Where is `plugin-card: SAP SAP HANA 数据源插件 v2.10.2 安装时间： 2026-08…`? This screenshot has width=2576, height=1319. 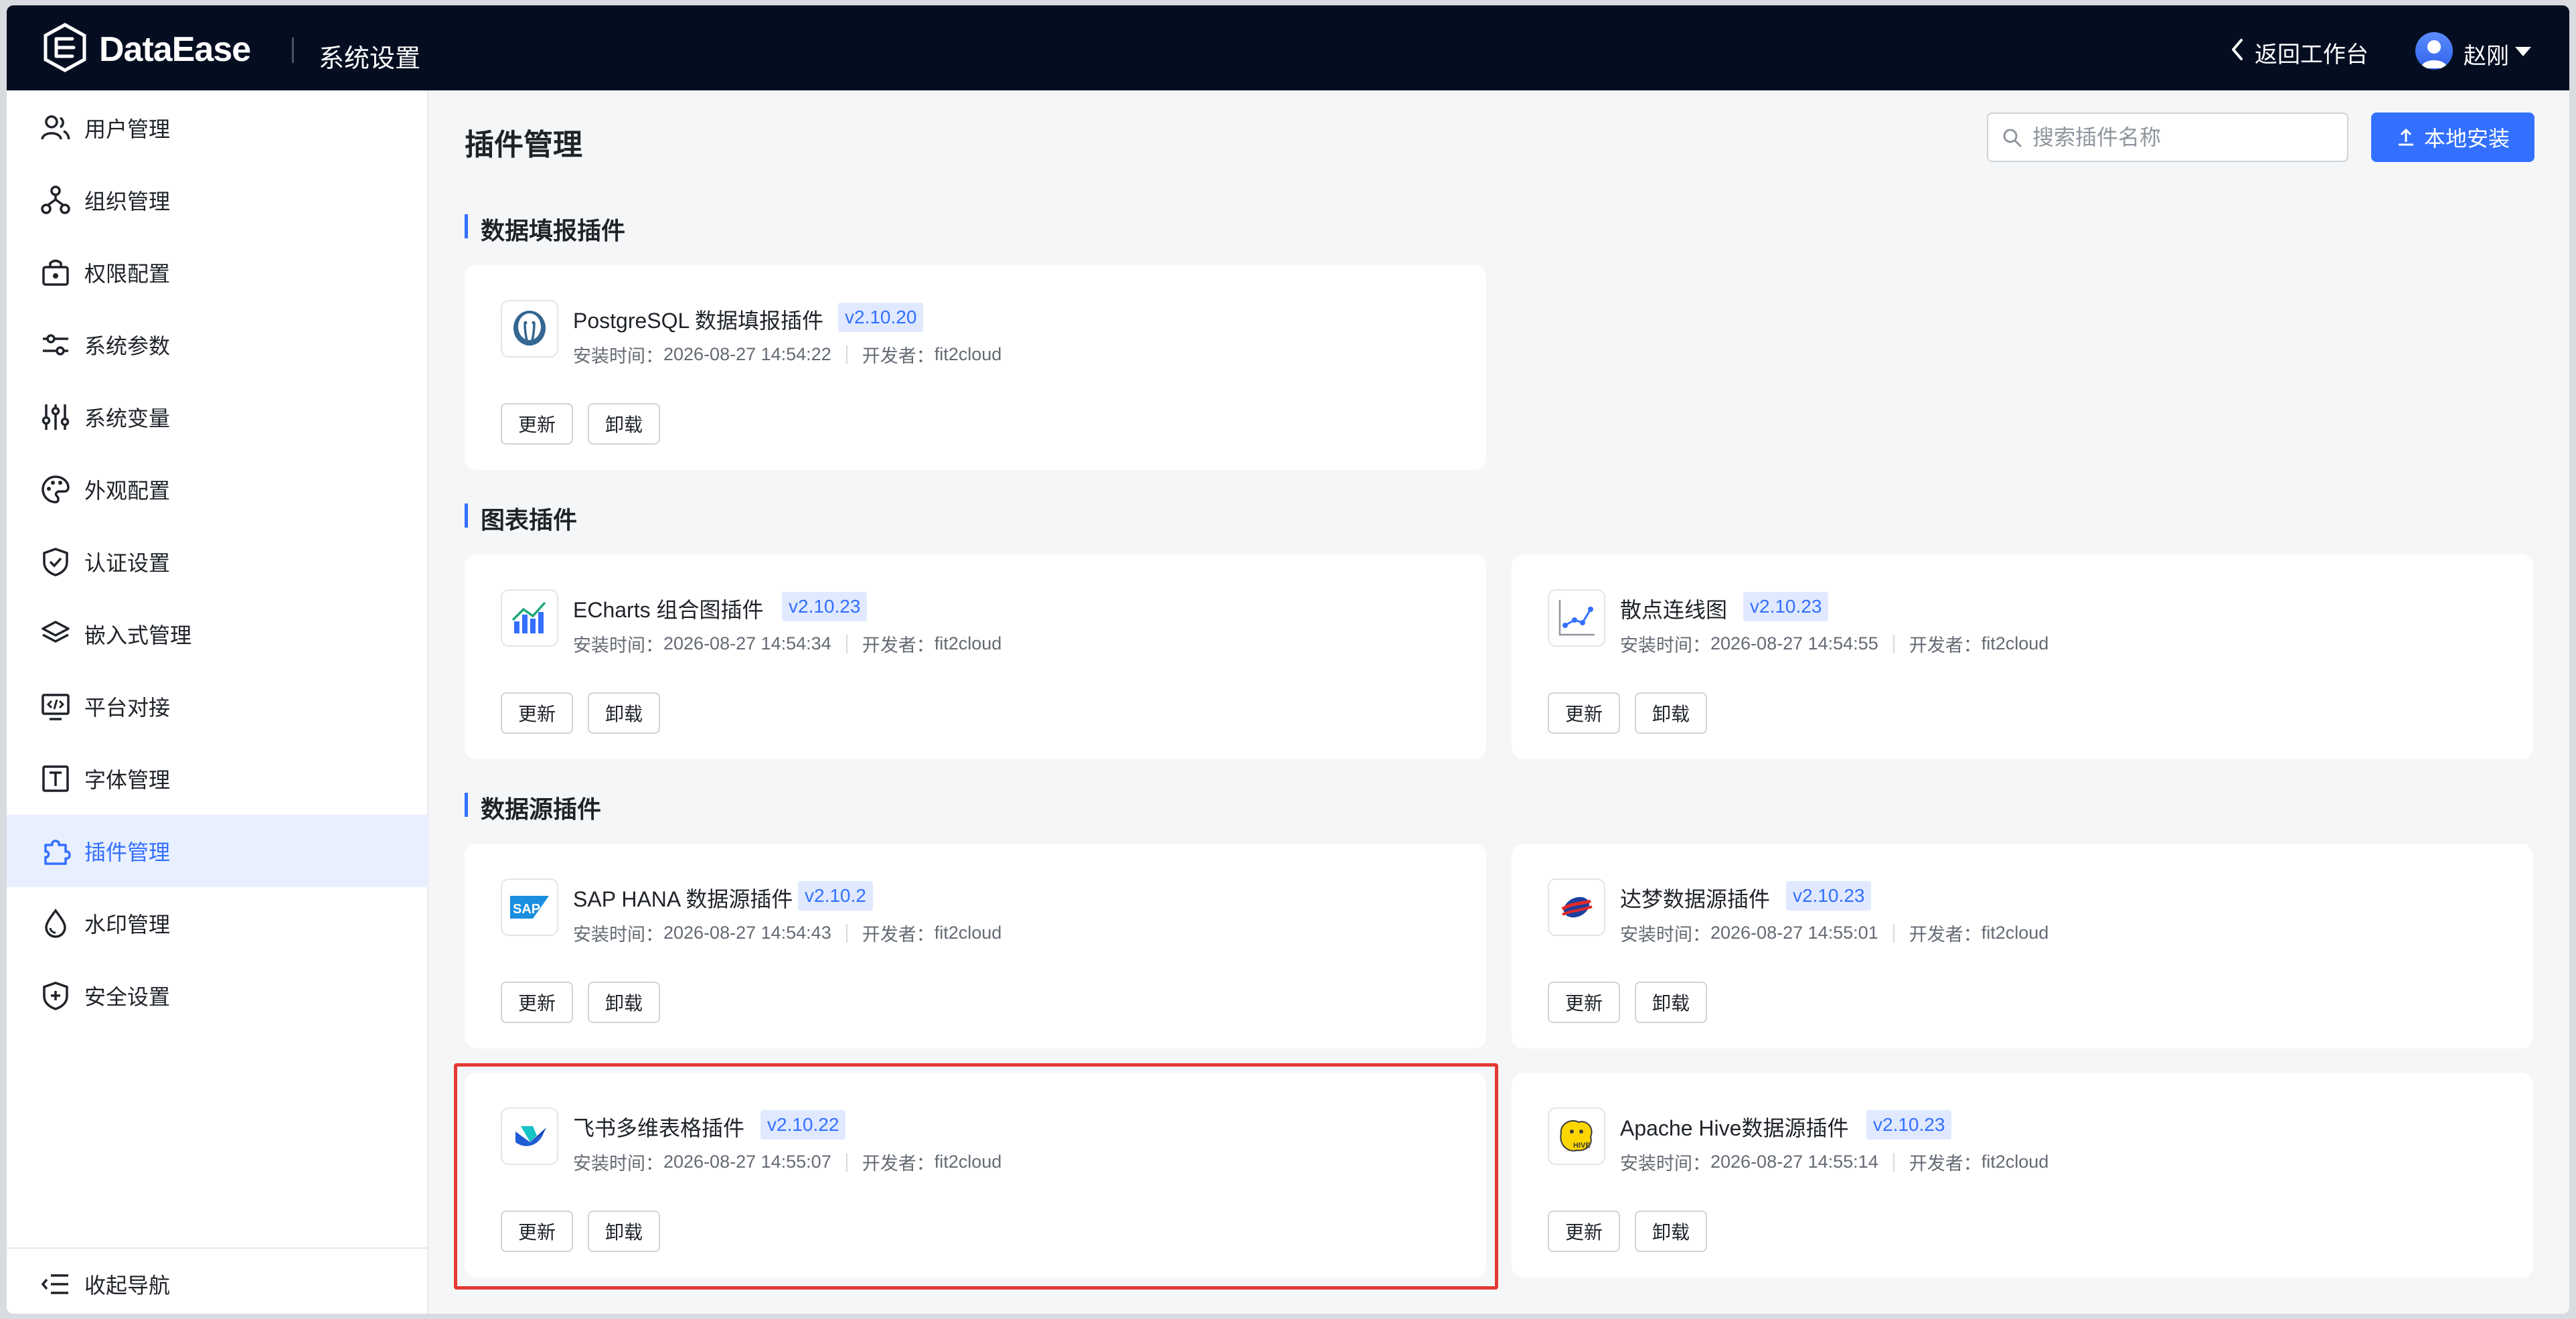 plugin-card: SAP SAP HANA 数据源插件 v2.10.2 安装时间： 2026-08… is located at coordinates (976, 946).